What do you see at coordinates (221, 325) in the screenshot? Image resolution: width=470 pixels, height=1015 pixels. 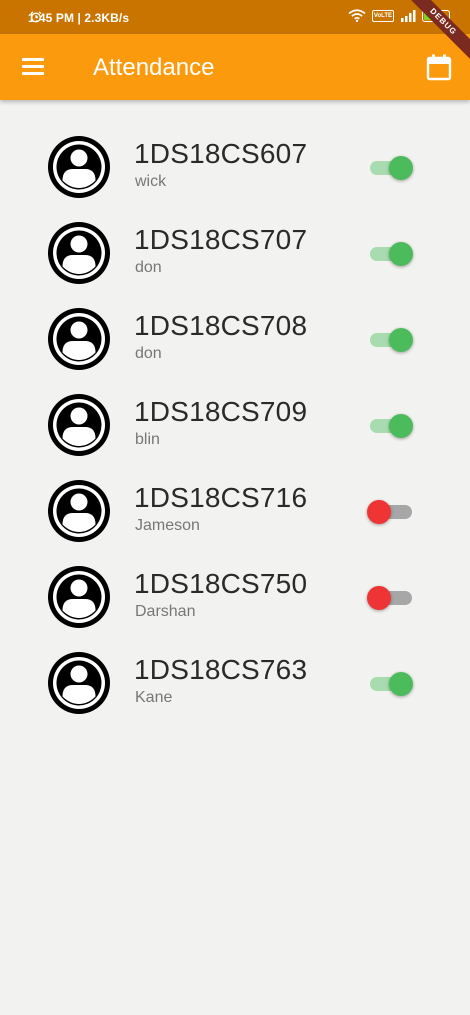 I see `student-usn: 1DS18CS708` at bounding box center [221, 325].